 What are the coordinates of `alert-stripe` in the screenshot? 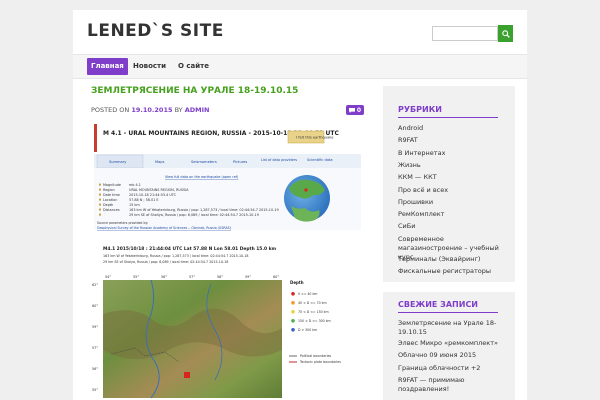 It's located at (95, 138).